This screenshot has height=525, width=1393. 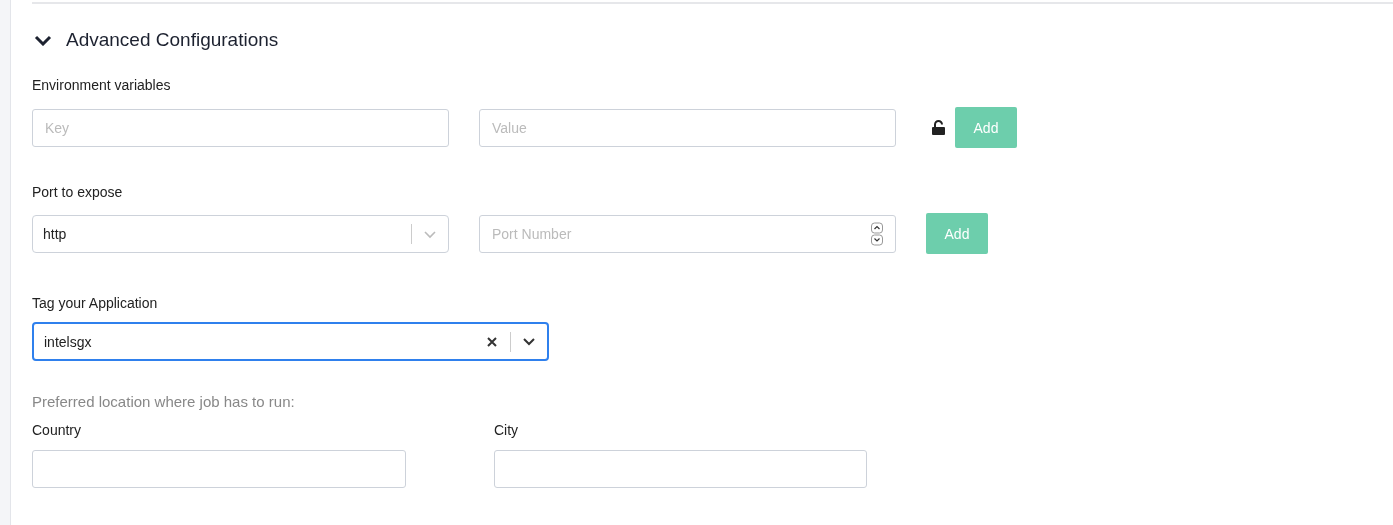 I want to click on key-field: Key, so click(x=240, y=127).